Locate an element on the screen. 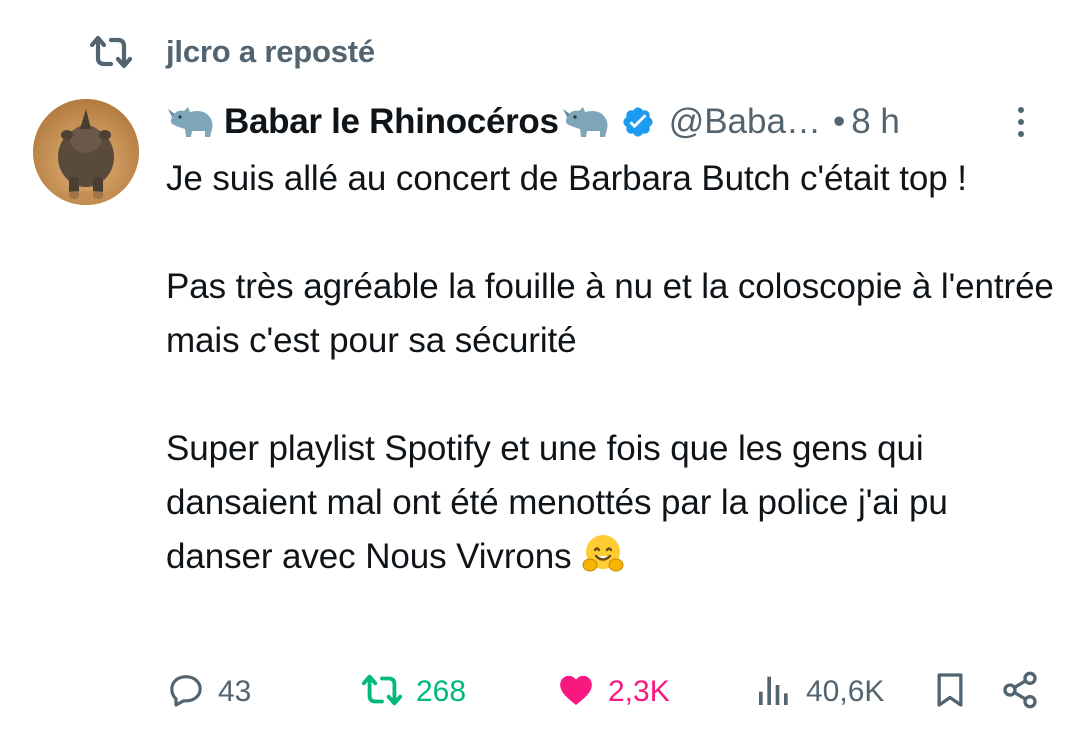  display-name: Babar le Rhinocéros is located at coordinates (391, 122).